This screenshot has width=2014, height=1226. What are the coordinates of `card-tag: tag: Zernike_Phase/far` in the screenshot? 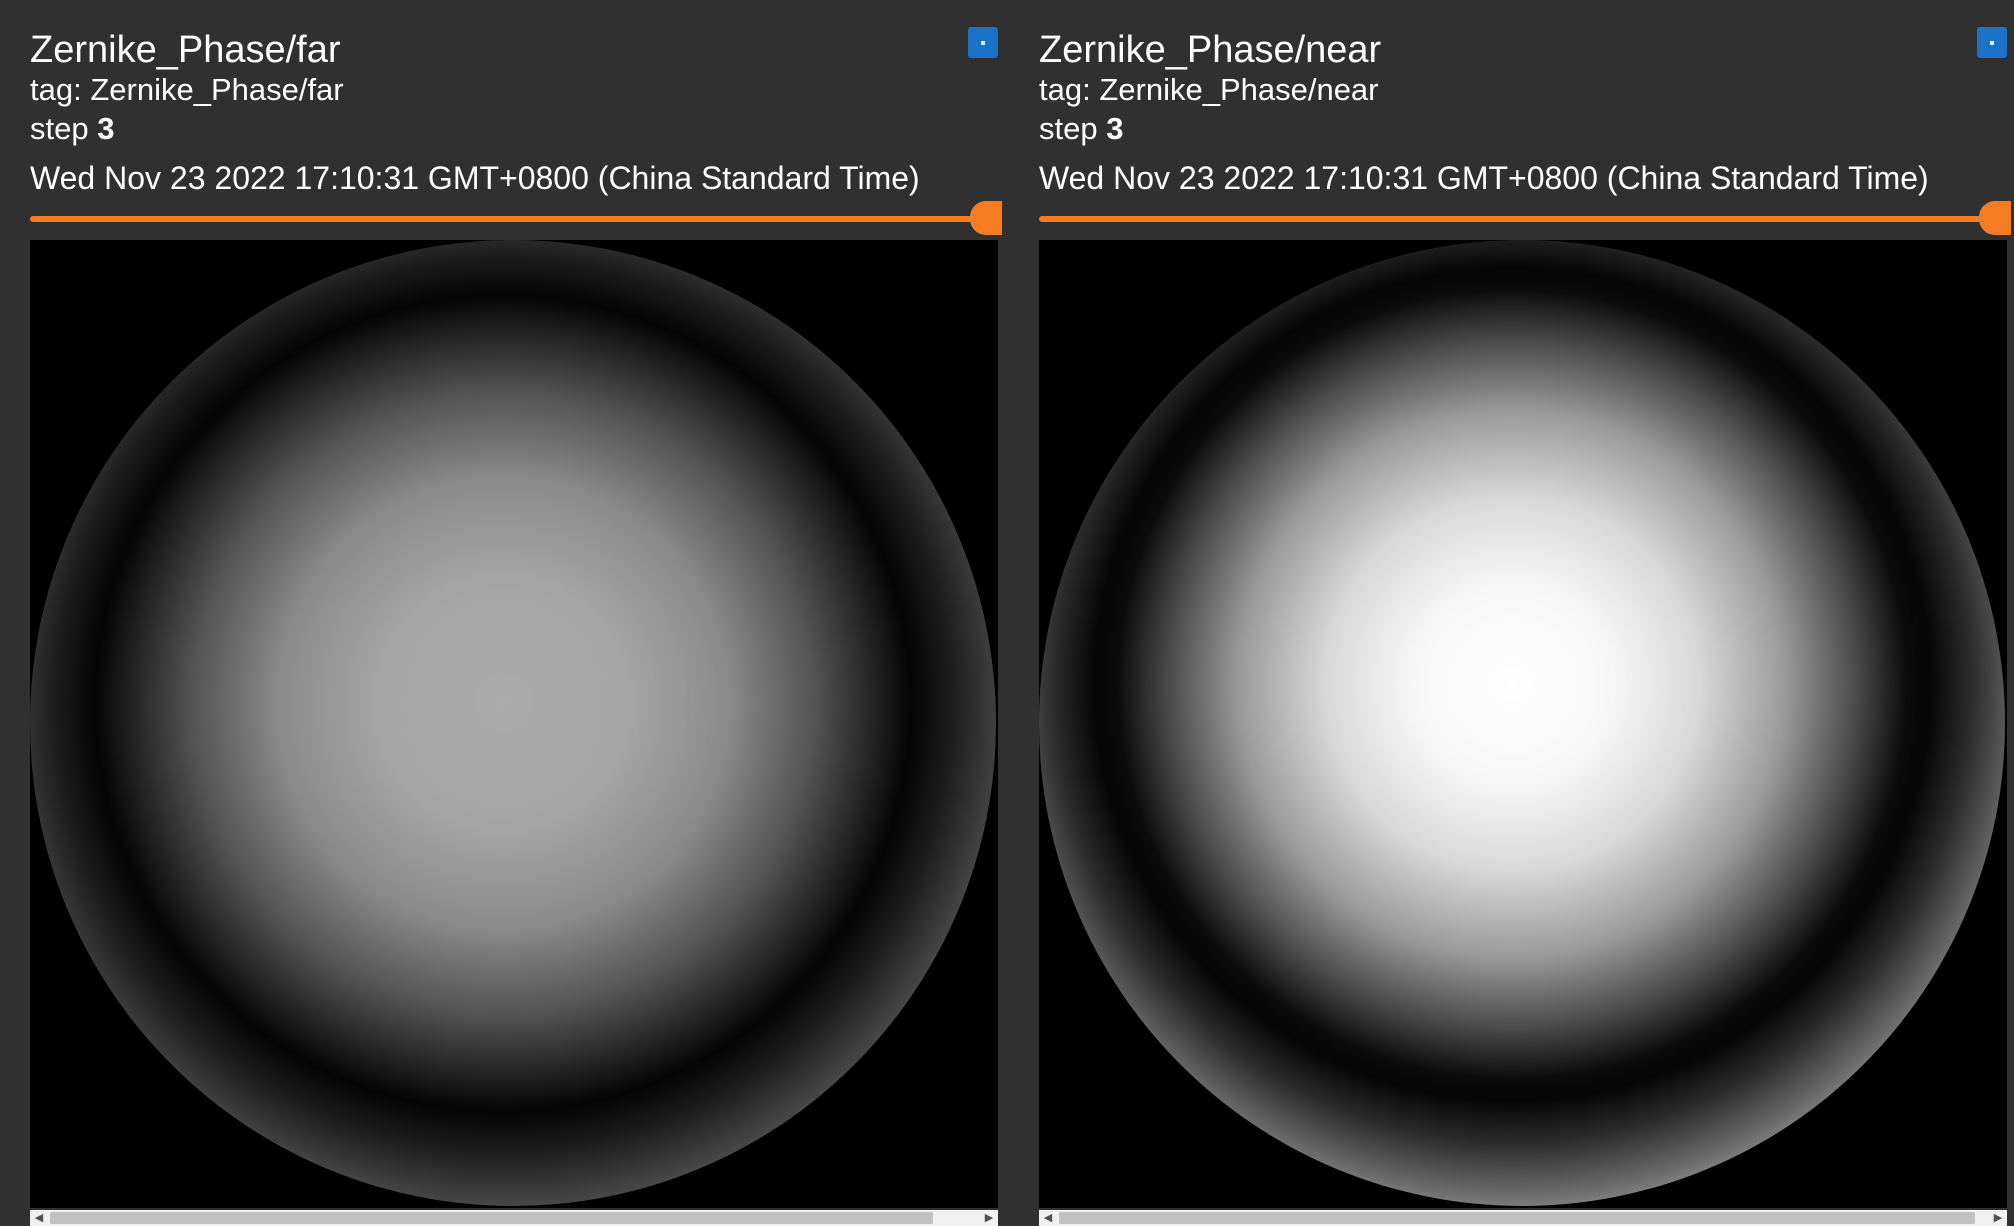 It's located at (187, 90).